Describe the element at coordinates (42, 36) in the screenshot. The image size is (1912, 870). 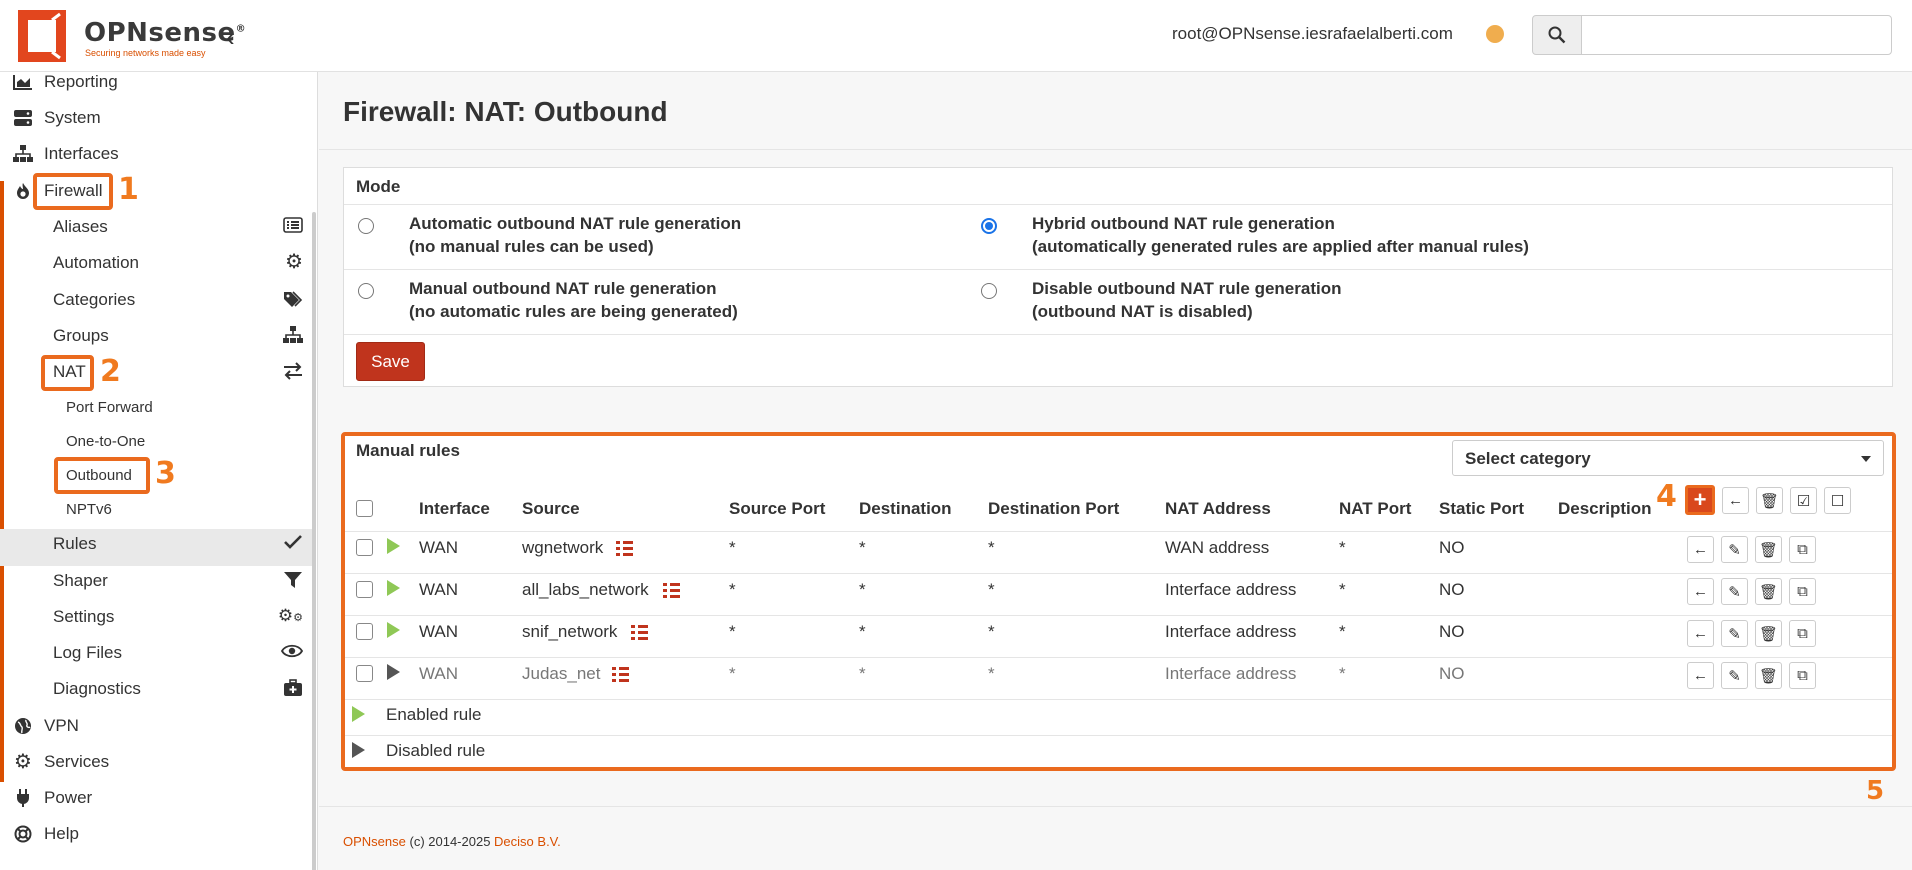
I see `opnsense-logo-icon` at that location.